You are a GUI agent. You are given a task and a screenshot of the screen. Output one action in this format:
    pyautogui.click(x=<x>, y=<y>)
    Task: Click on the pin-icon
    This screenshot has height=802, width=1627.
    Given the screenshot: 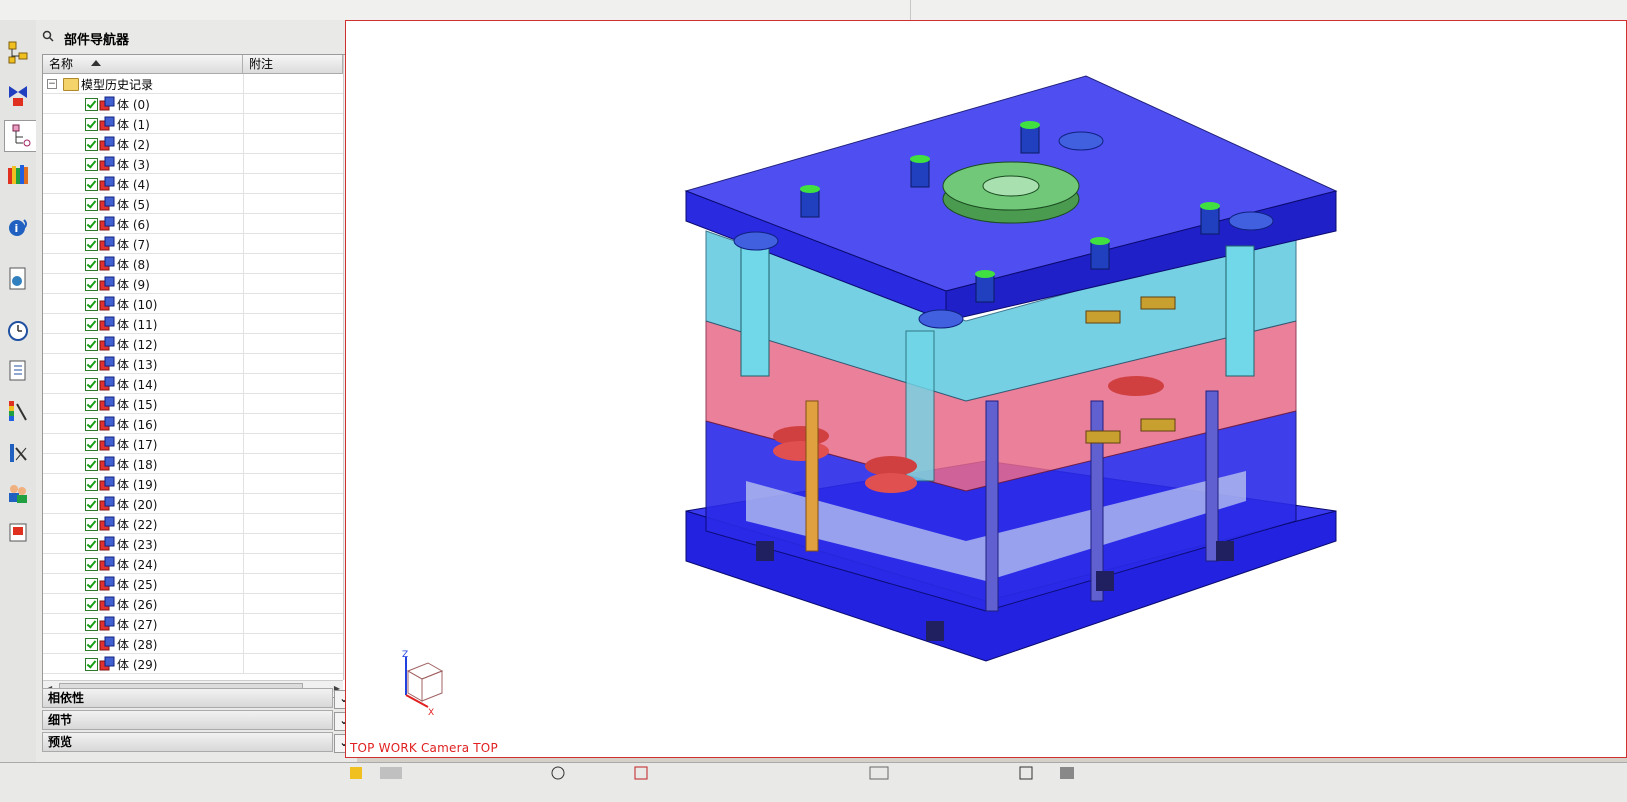 What is the action you would take?
    pyautogui.click(x=48, y=38)
    